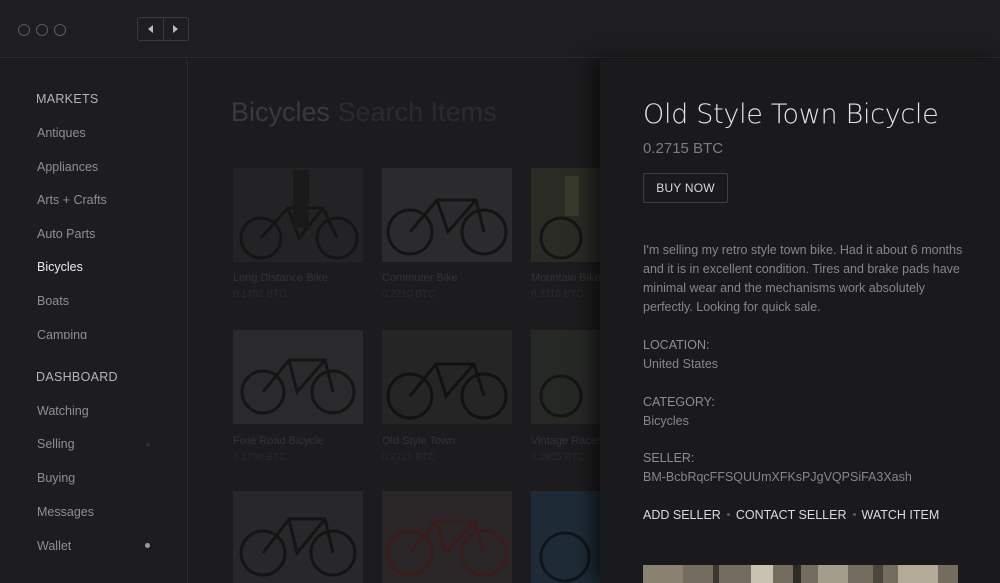 The image size is (1000, 583). Describe the element at coordinates (77, 377) in the screenshot. I see `dashboard-heading: DASHBOARD` at that location.